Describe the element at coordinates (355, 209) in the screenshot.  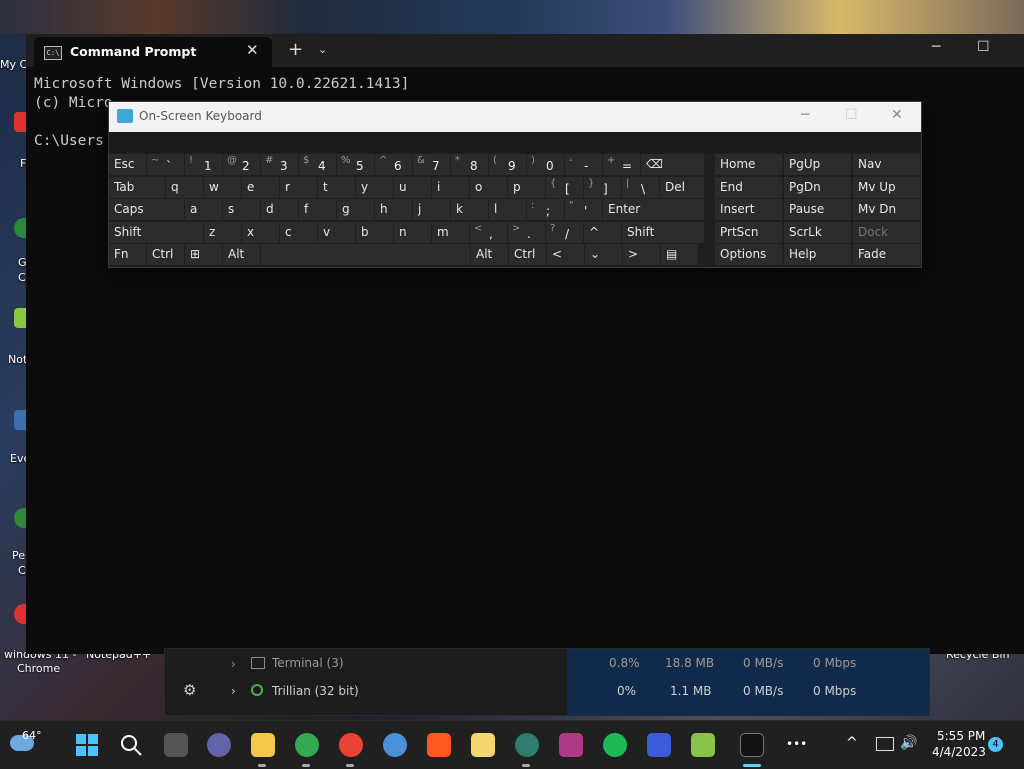
I see `osk-key: g` at that location.